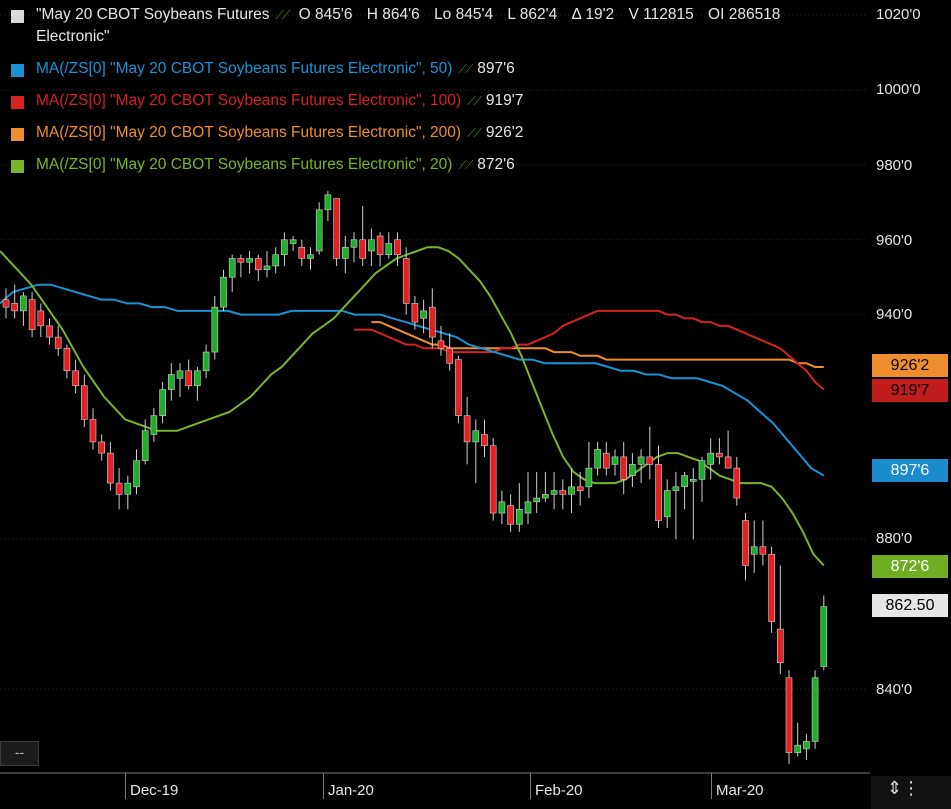 The height and width of the screenshot is (809, 951). What do you see at coordinates (496, 164) in the screenshot?
I see `legend-ma20-value: 872'6` at bounding box center [496, 164].